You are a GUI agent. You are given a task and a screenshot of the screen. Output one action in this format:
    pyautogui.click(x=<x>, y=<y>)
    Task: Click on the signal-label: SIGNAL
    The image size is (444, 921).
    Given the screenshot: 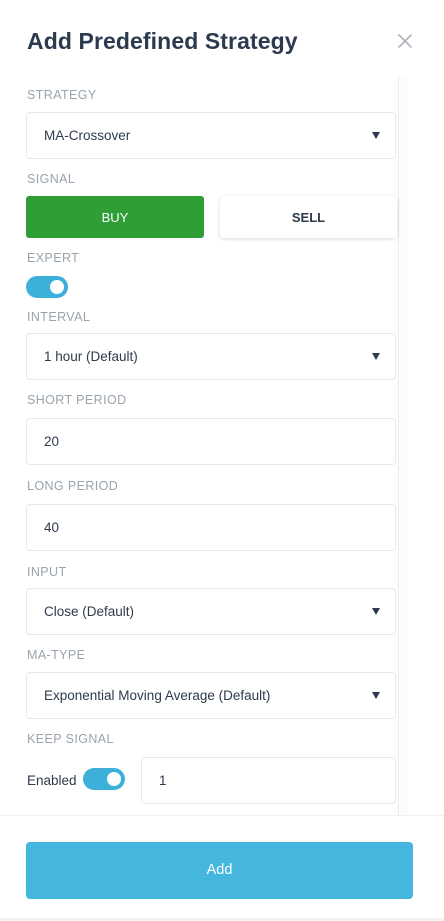 What is the action you would take?
    pyautogui.click(x=51, y=179)
    